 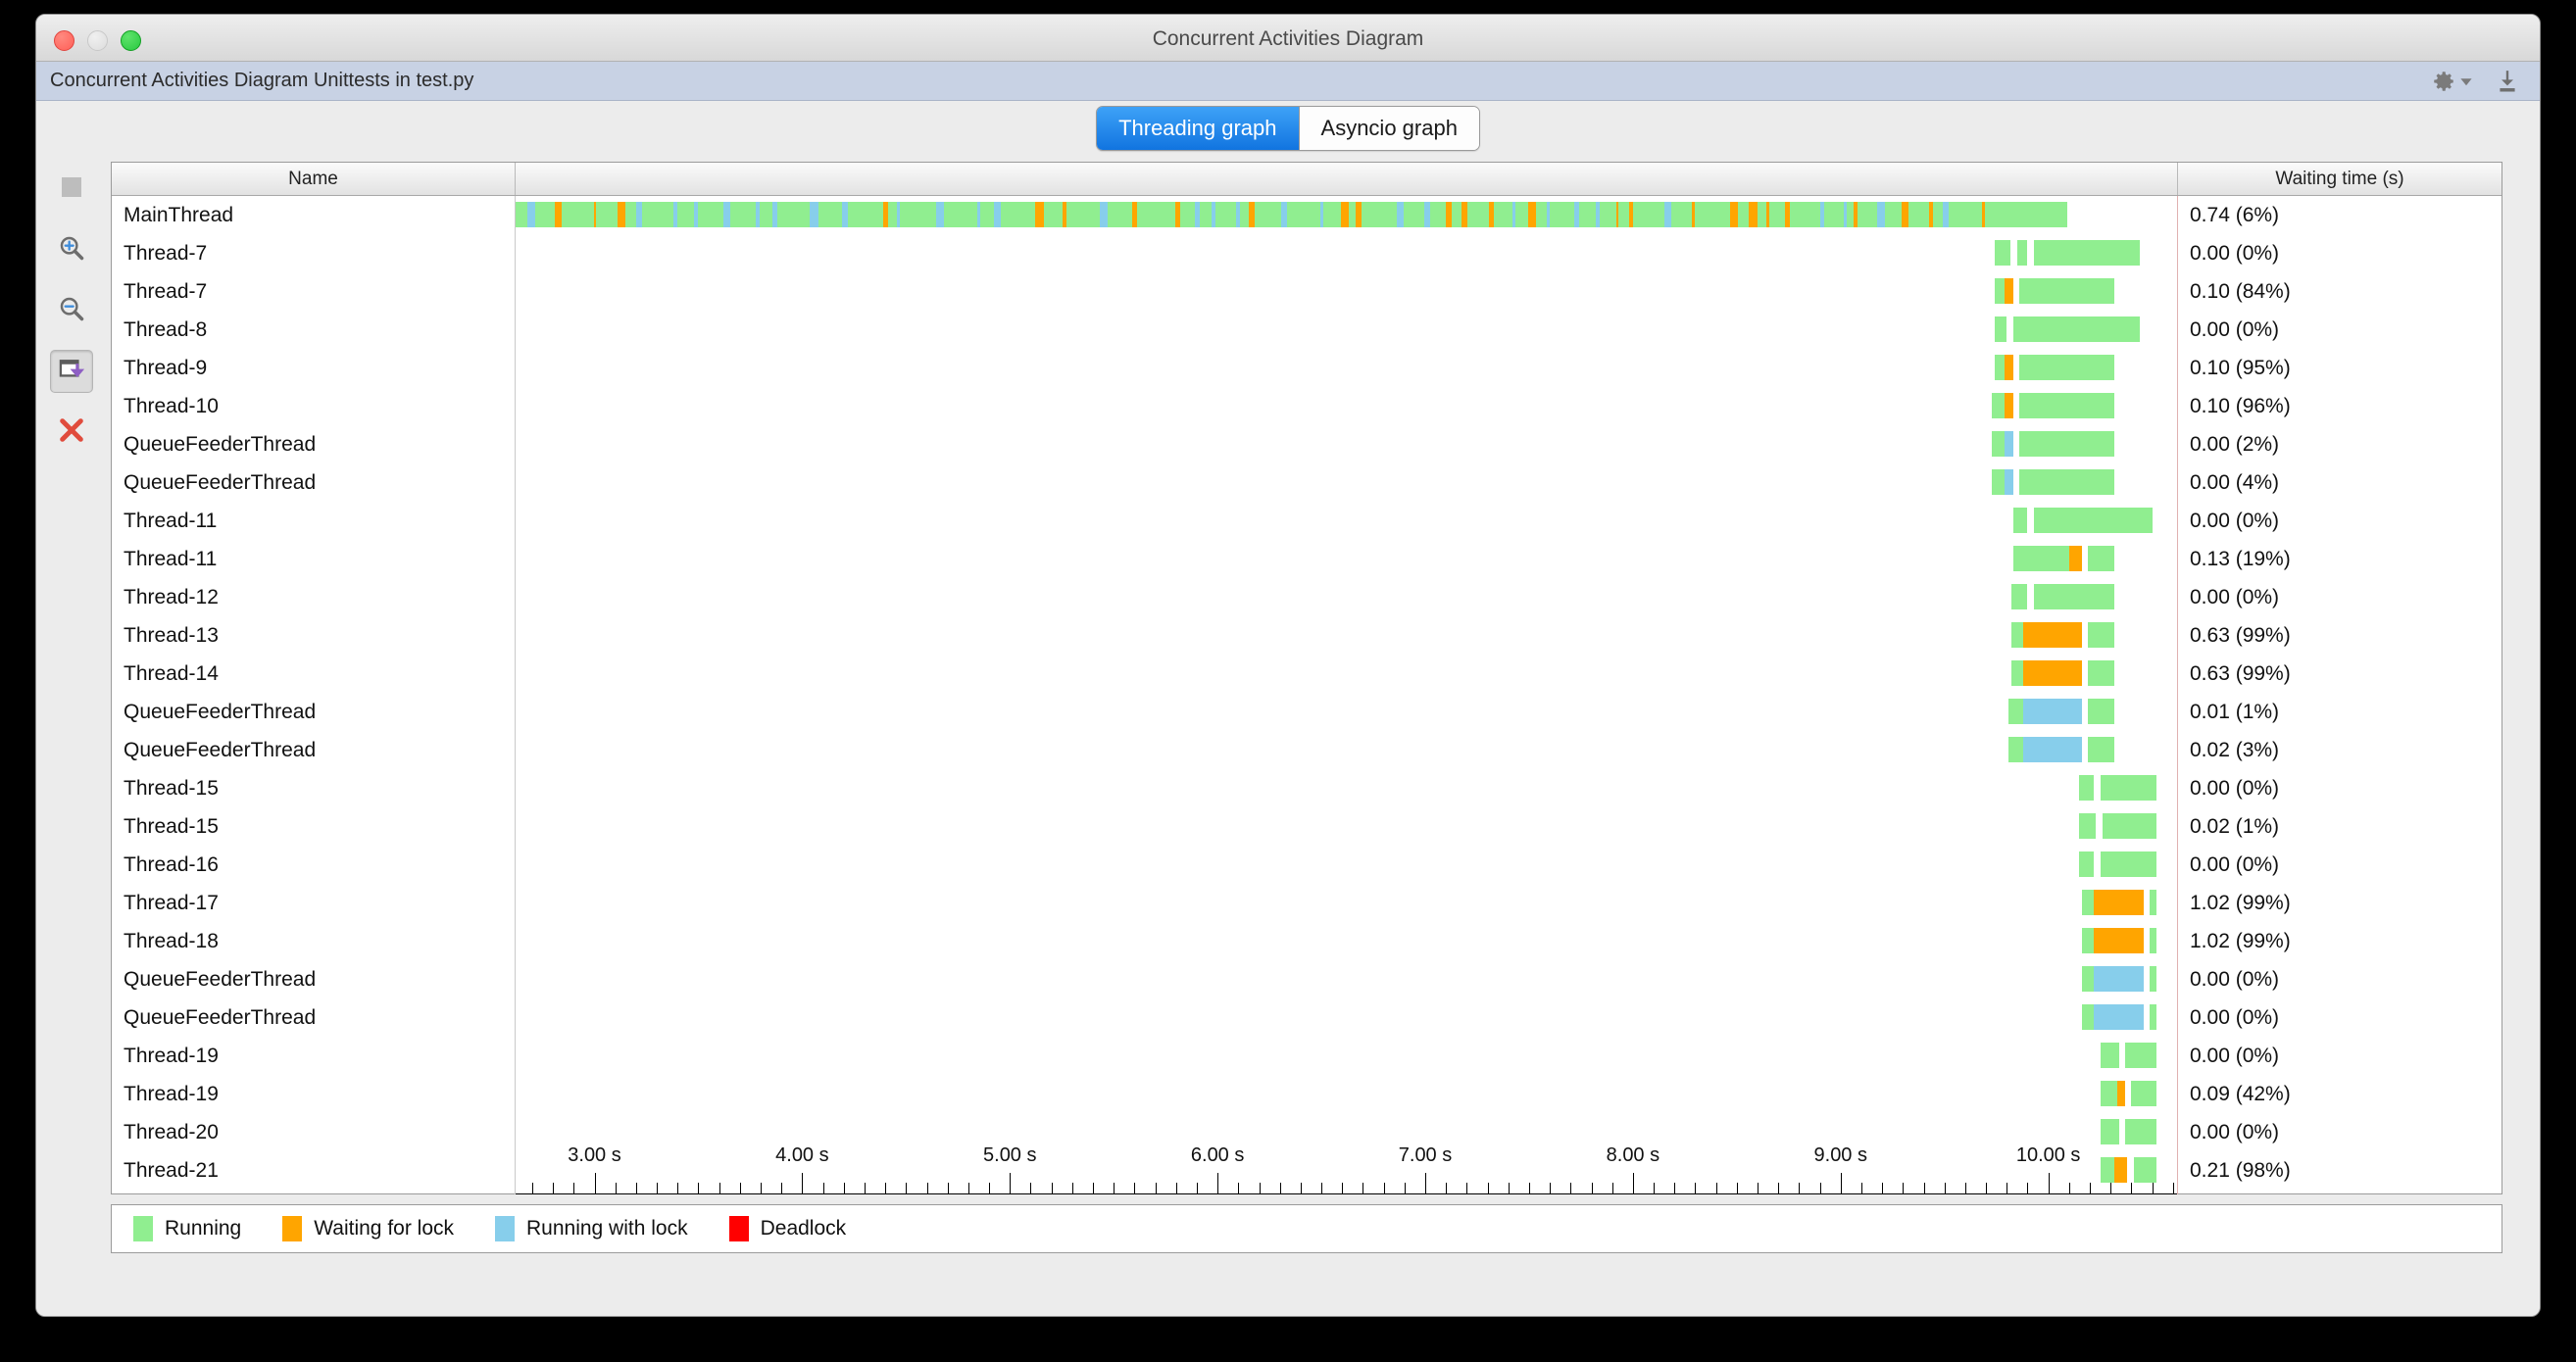 What do you see at coordinates (313, 597) in the screenshot?
I see `table-row: Thread-12` at bounding box center [313, 597].